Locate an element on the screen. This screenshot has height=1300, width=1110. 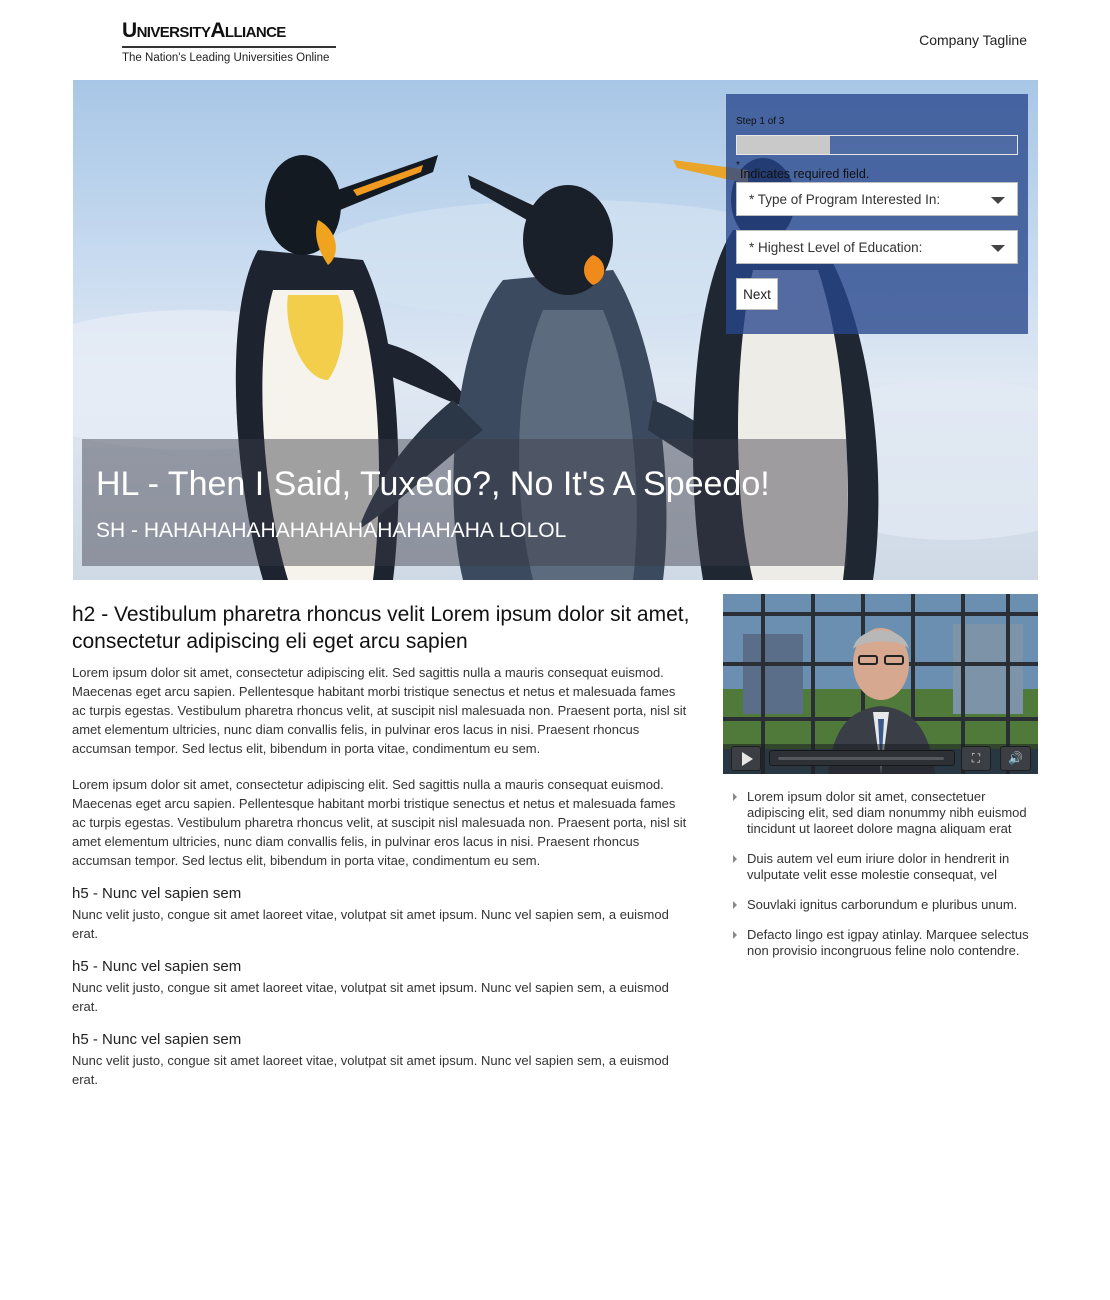
required-field-note: * Indicates required field. is located at coordinates (803, 170).